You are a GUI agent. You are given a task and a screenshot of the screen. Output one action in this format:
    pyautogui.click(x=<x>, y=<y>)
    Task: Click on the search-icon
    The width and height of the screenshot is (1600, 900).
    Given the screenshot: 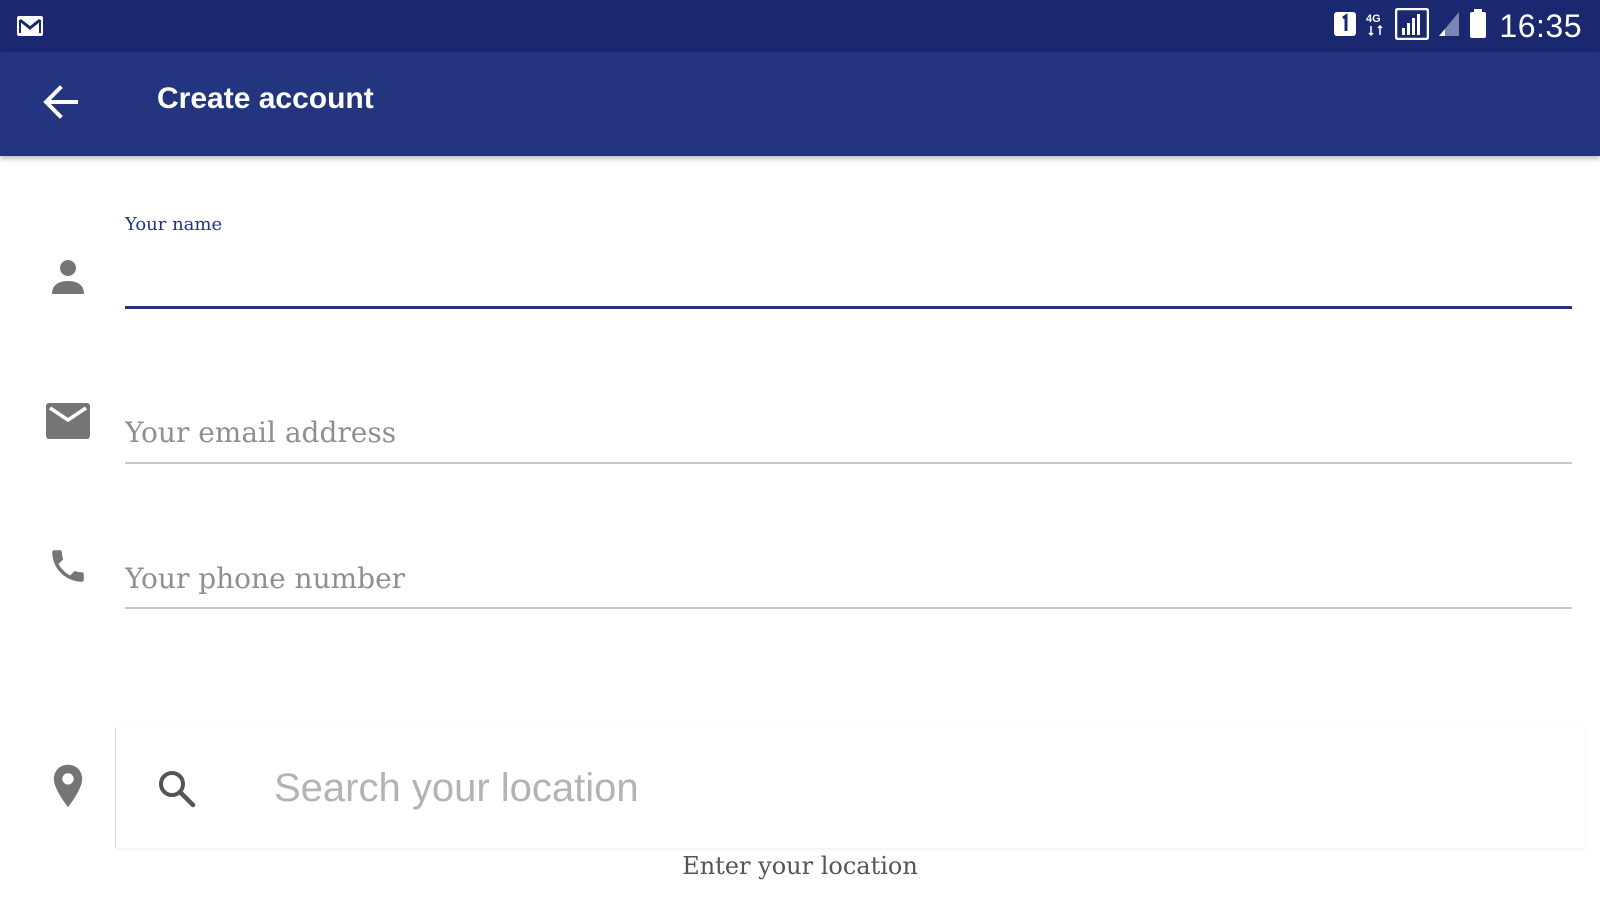 What is the action you would take?
    pyautogui.click(x=176, y=788)
    